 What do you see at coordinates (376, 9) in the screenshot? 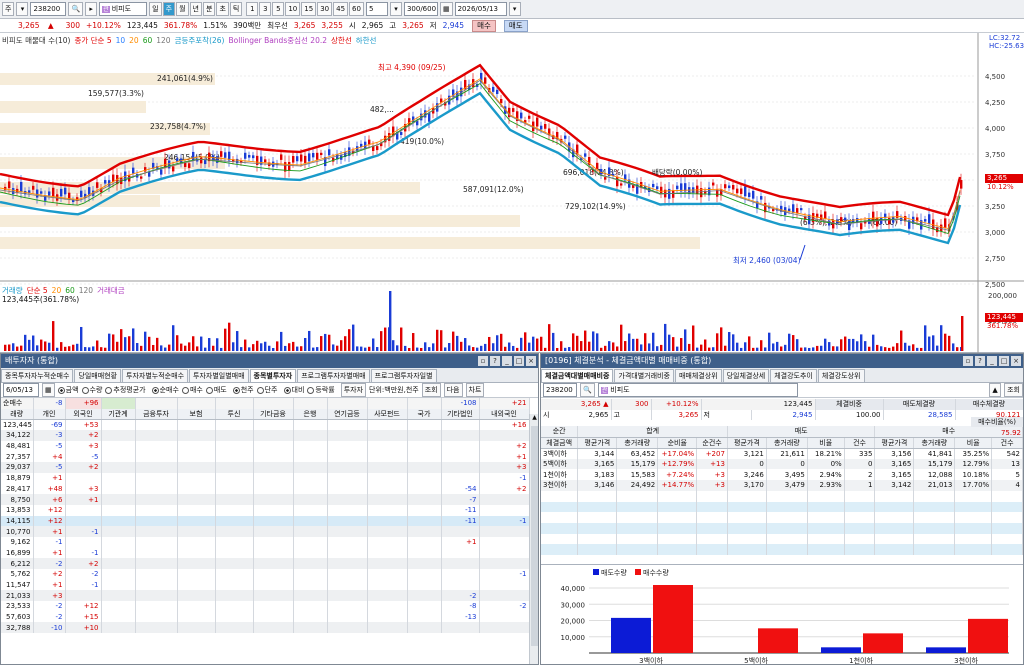
I see `interval-select: 5` at bounding box center [376, 9].